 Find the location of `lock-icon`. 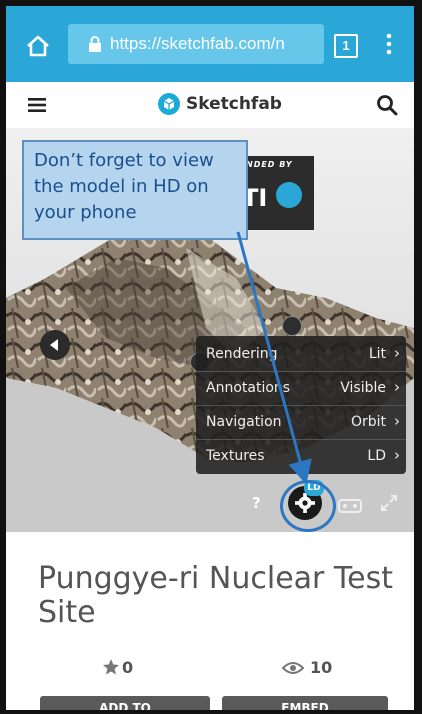

lock-icon is located at coordinates (95, 44).